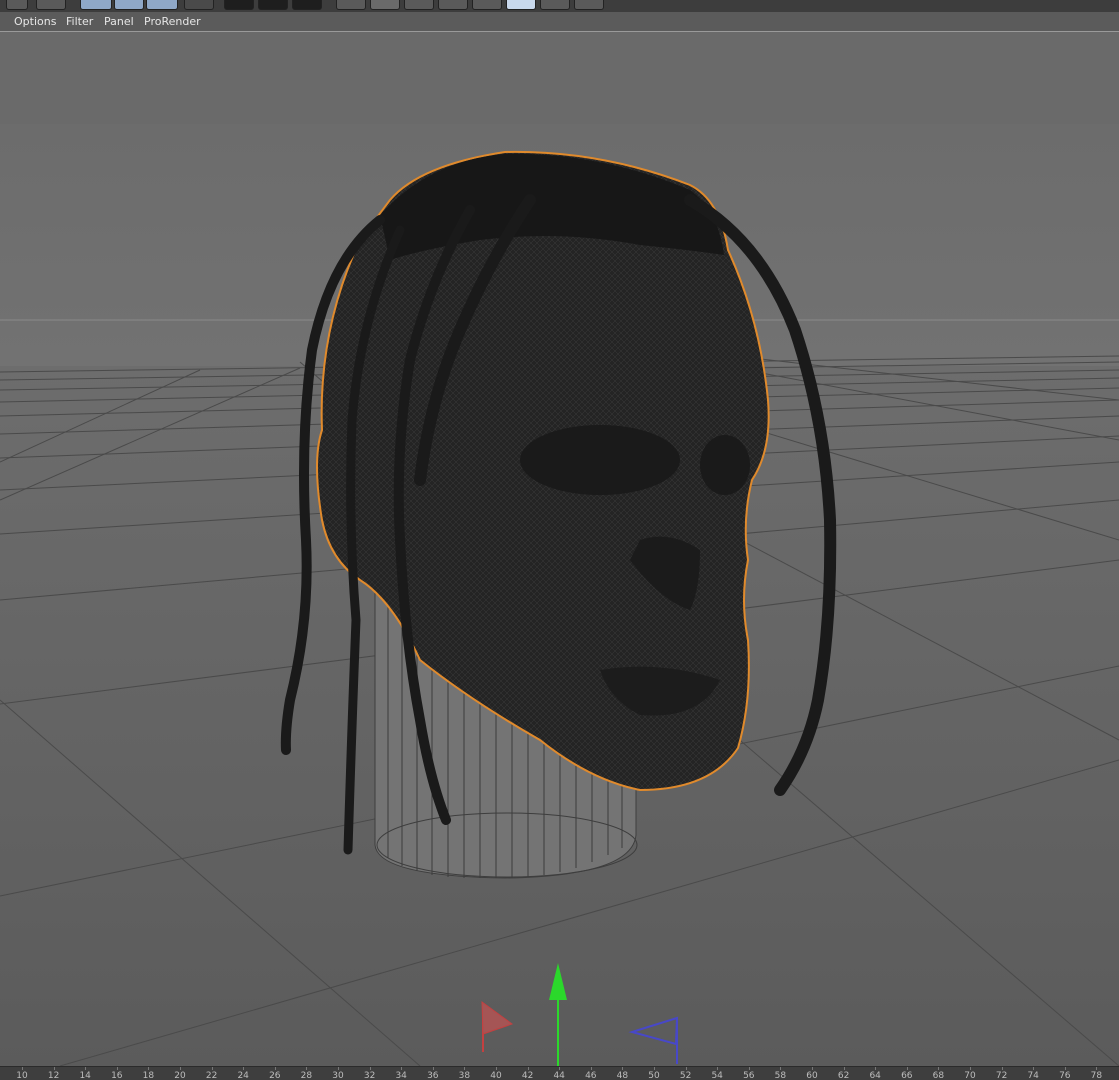 The height and width of the screenshot is (1080, 1119). Describe the element at coordinates (129, 5) in the screenshot. I see `model-mode-icon` at that location.